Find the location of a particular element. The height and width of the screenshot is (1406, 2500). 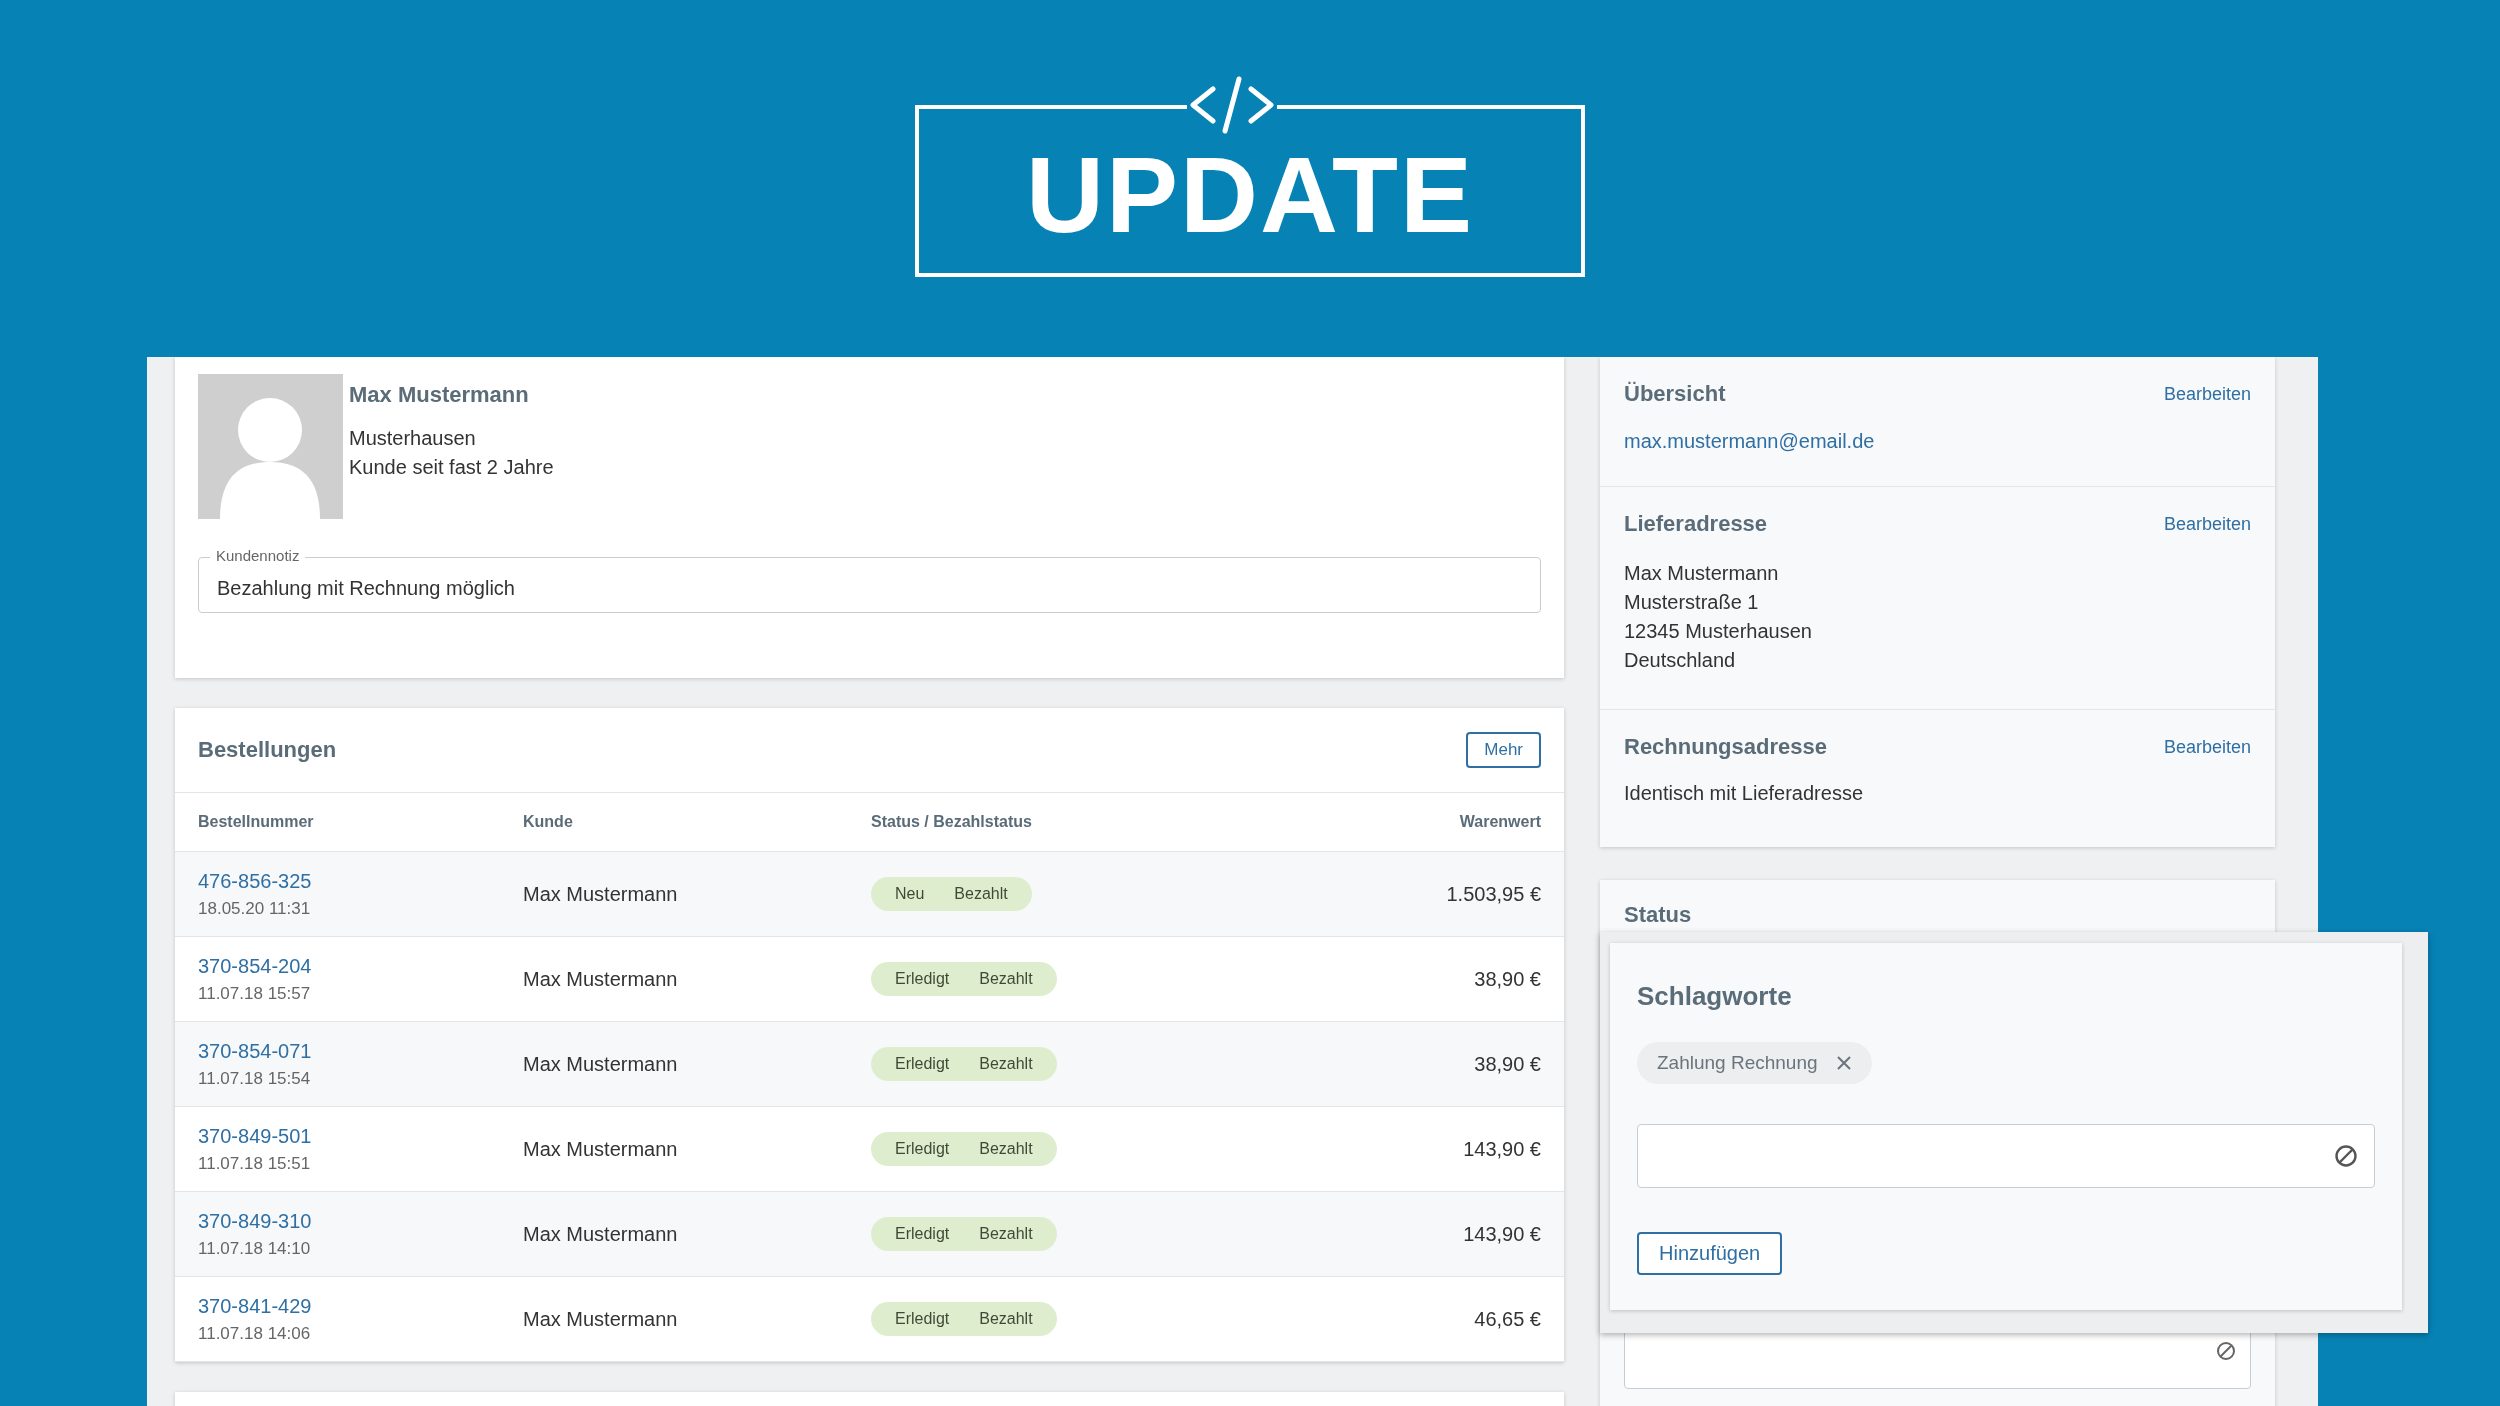

billing-address-text: Identisch mit Lieferadresse is located at coordinates (1743, 793).